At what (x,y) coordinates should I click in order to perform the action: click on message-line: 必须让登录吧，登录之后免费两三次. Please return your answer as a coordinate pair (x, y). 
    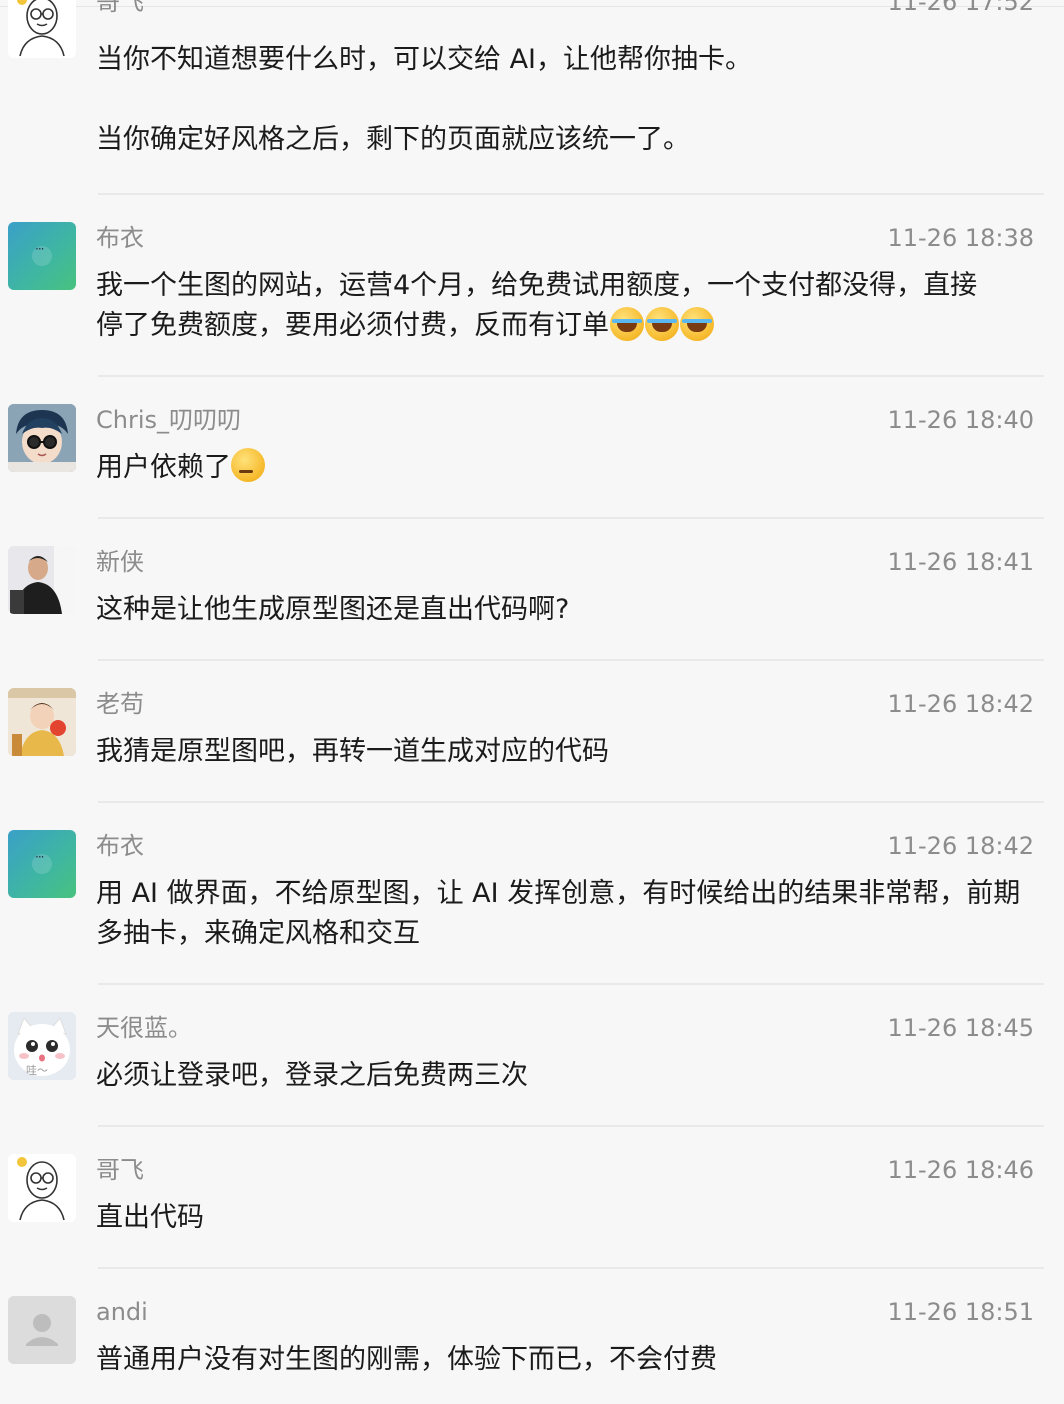
    Looking at the image, I should click on (312, 1075).